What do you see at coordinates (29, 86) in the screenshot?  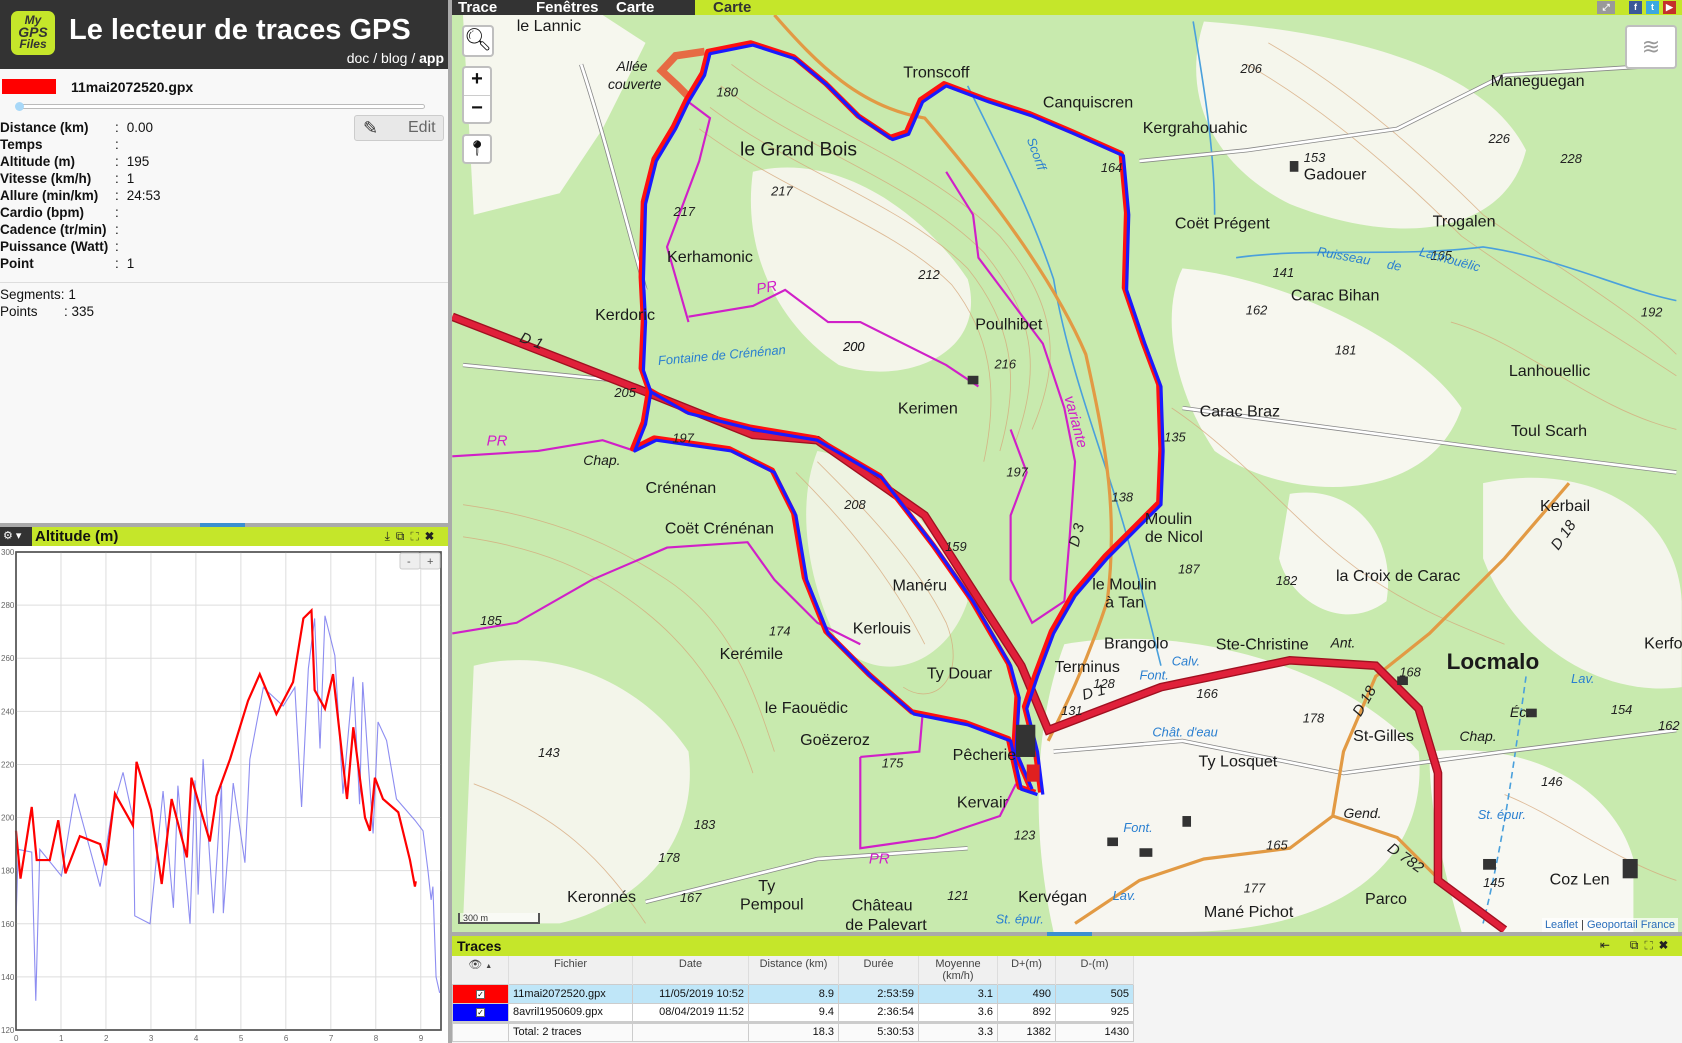 I see `track-color-swatch` at bounding box center [29, 86].